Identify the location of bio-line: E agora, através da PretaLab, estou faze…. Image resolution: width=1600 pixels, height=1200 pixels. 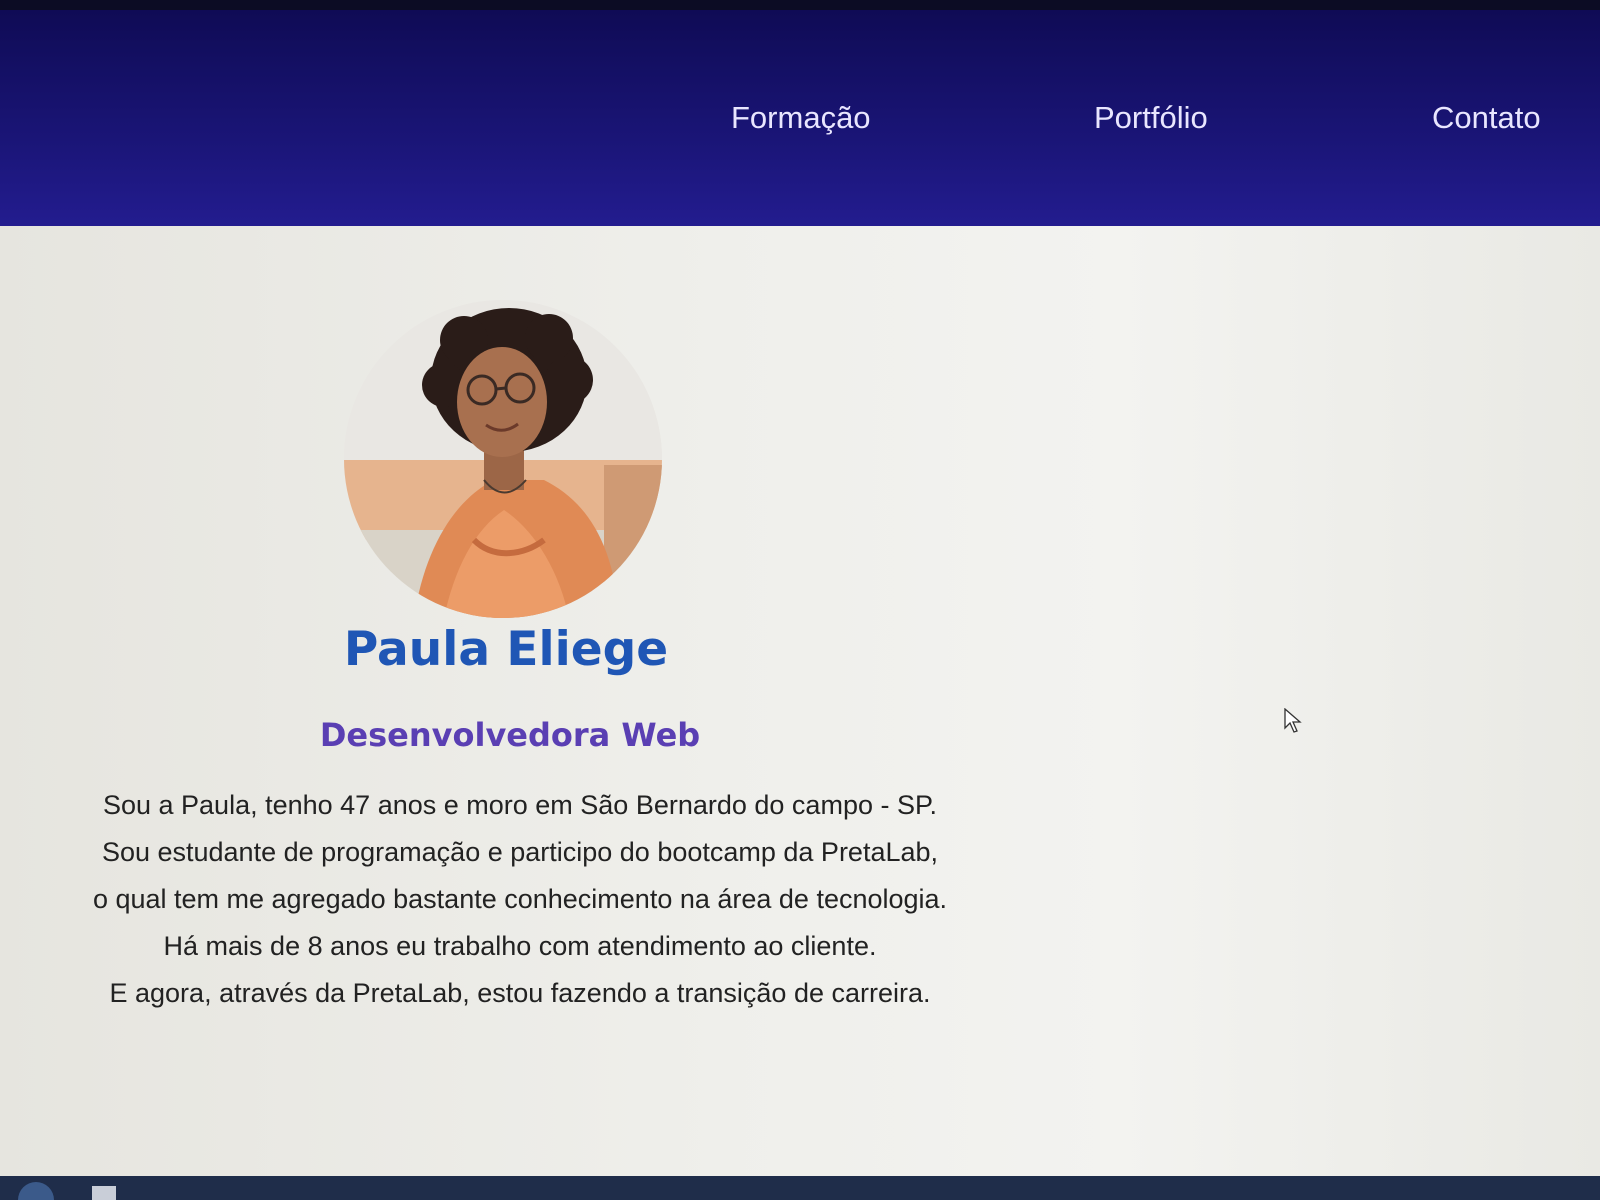
(520, 993).